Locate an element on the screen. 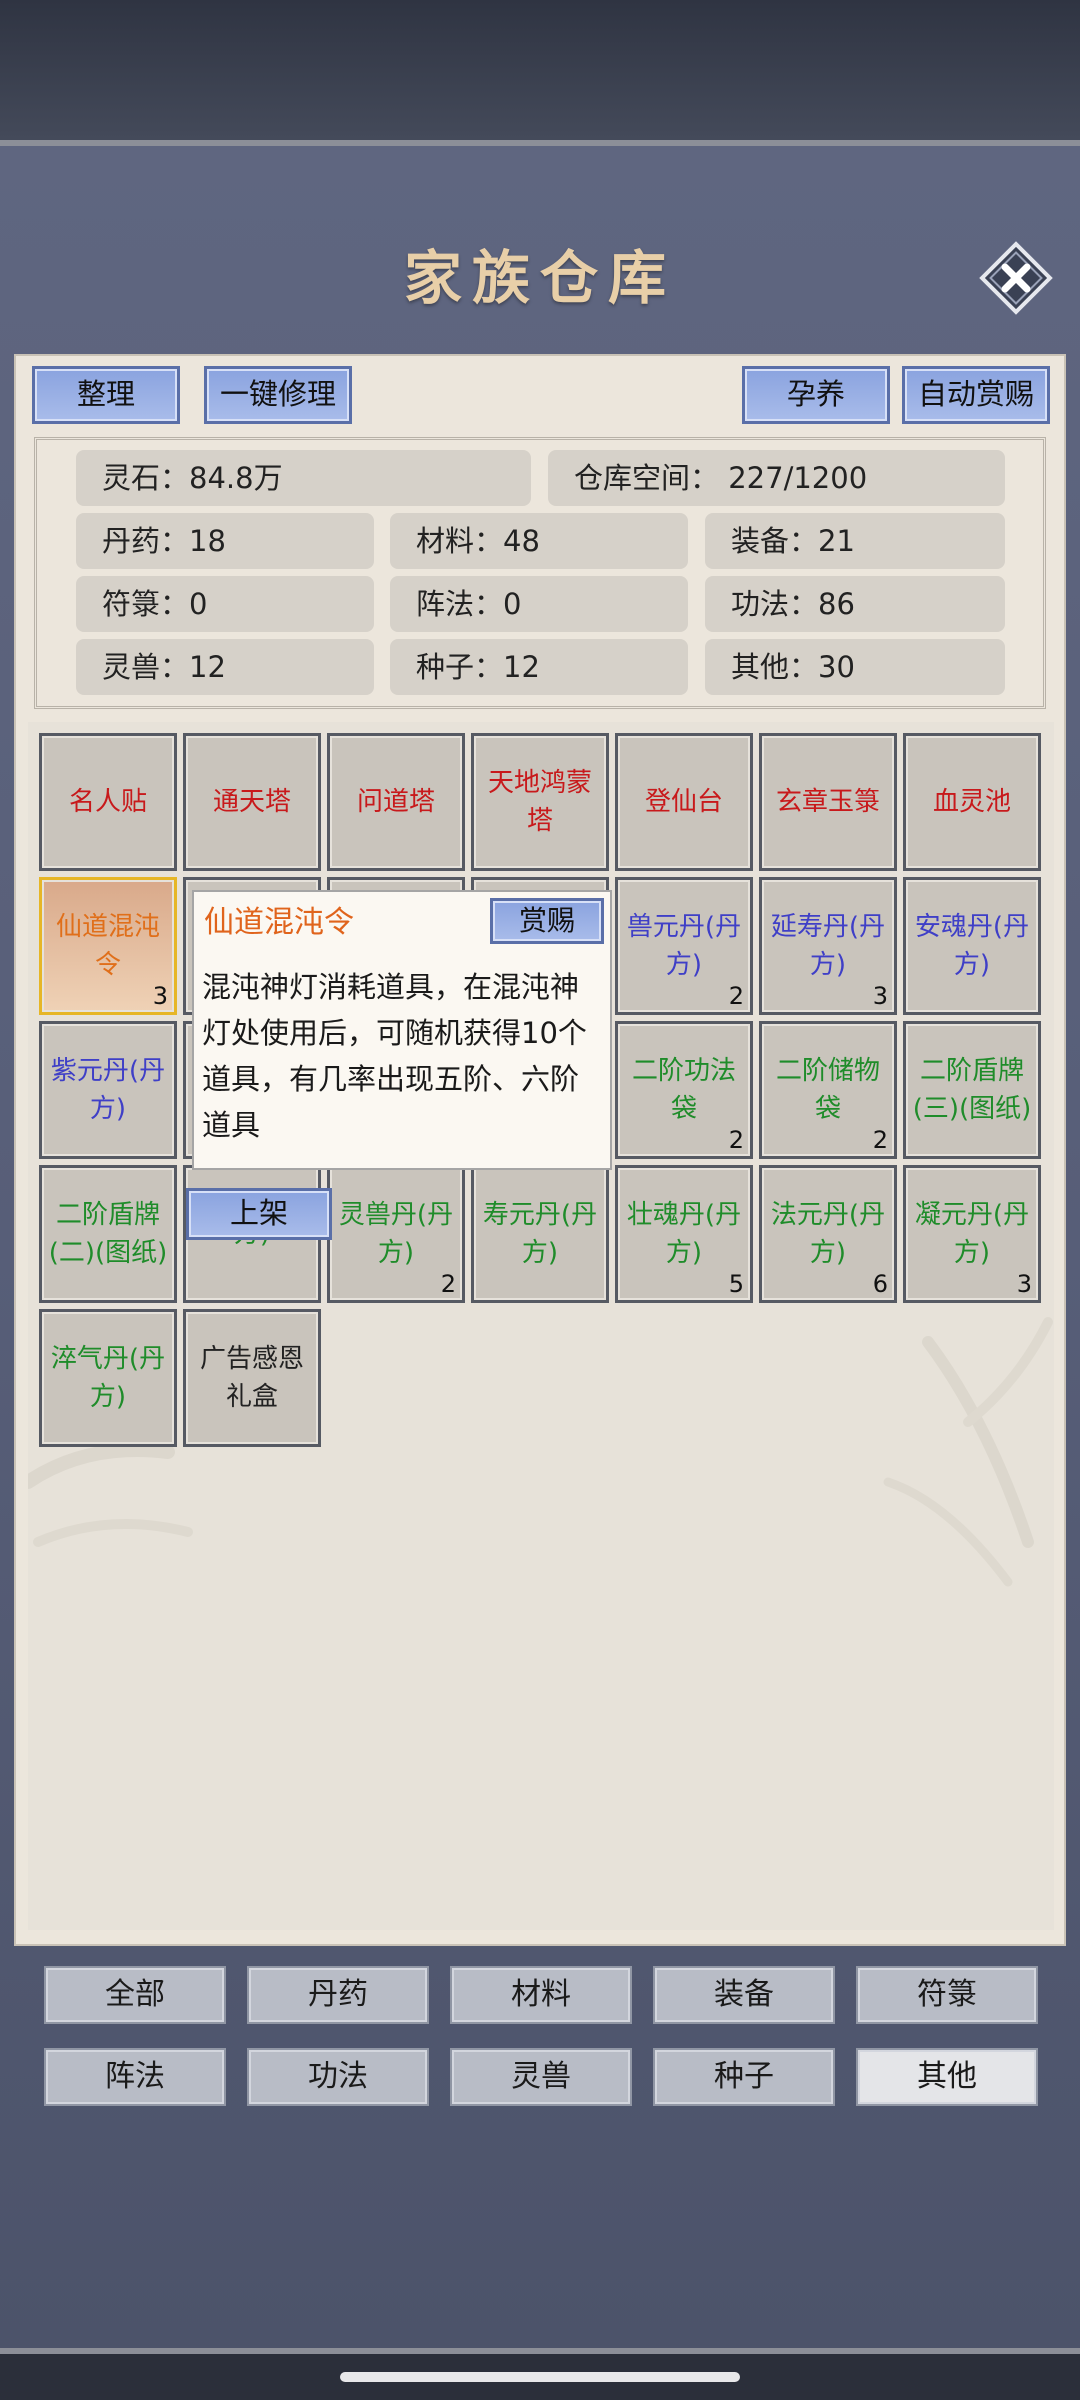 Image resolution: width=1080 pixels, height=2400 pixels. item-slot: 淬气丹(丹方) is located at coordinates (108, 1378).